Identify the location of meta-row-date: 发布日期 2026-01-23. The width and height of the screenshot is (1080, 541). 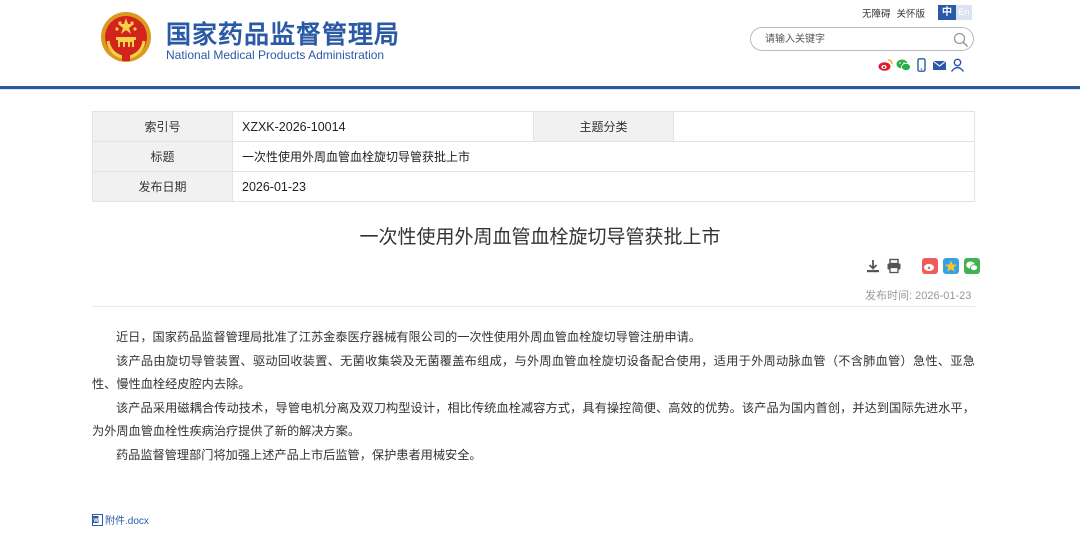
(533, 186).